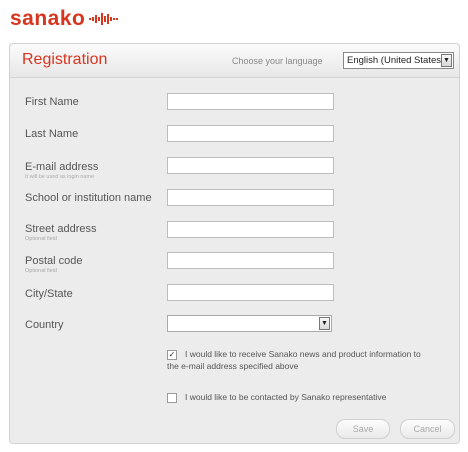 The height and width of the screenshot is (452, 468). I want to click on sound-wave-icon, so click(104, 19).